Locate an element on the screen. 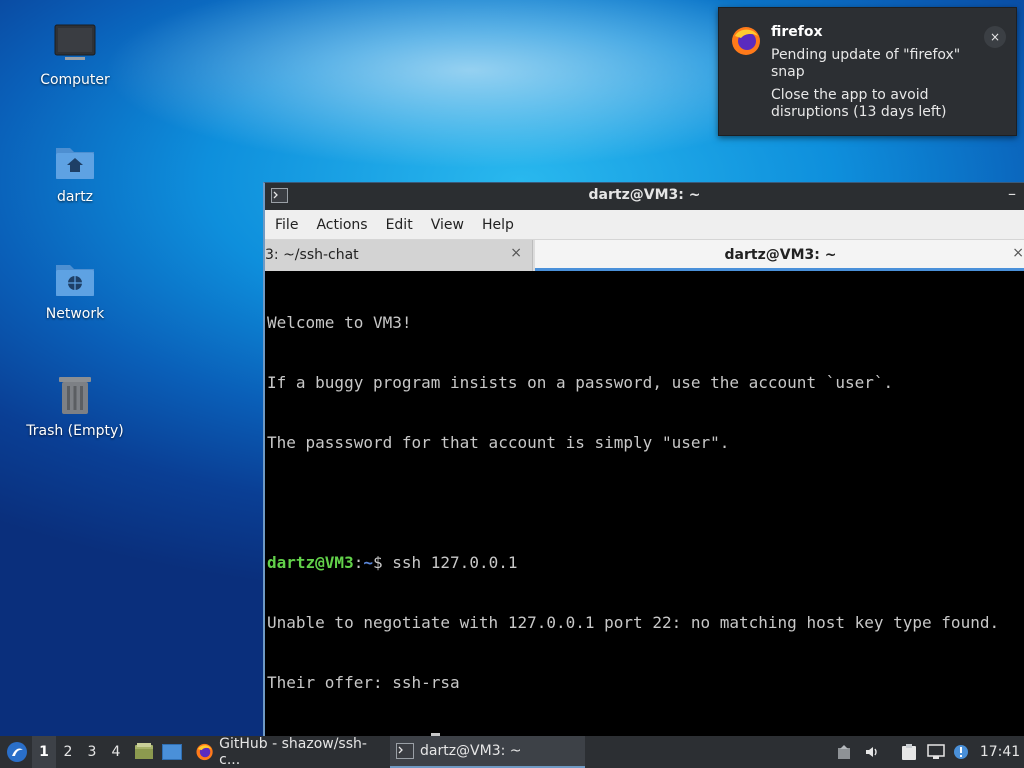 The height and width of the screenshot is (768, 1024). prompt-user: dartz@VM3 is located at coordinates (310, 562).